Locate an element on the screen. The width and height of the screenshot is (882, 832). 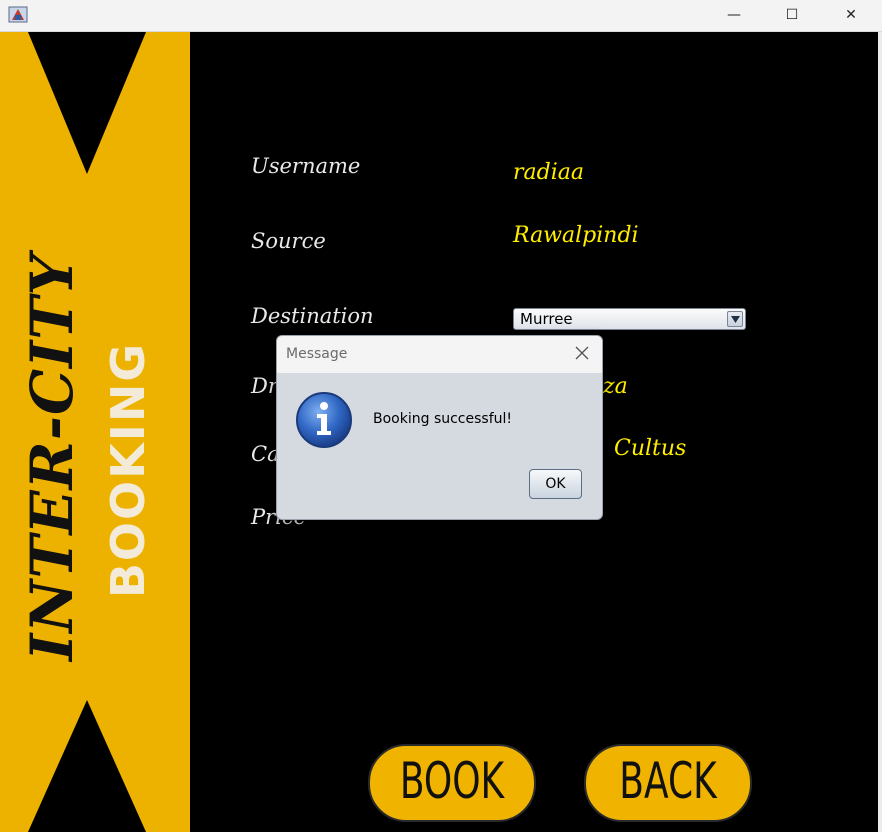
info-icon is located at coordinates (324, 420).